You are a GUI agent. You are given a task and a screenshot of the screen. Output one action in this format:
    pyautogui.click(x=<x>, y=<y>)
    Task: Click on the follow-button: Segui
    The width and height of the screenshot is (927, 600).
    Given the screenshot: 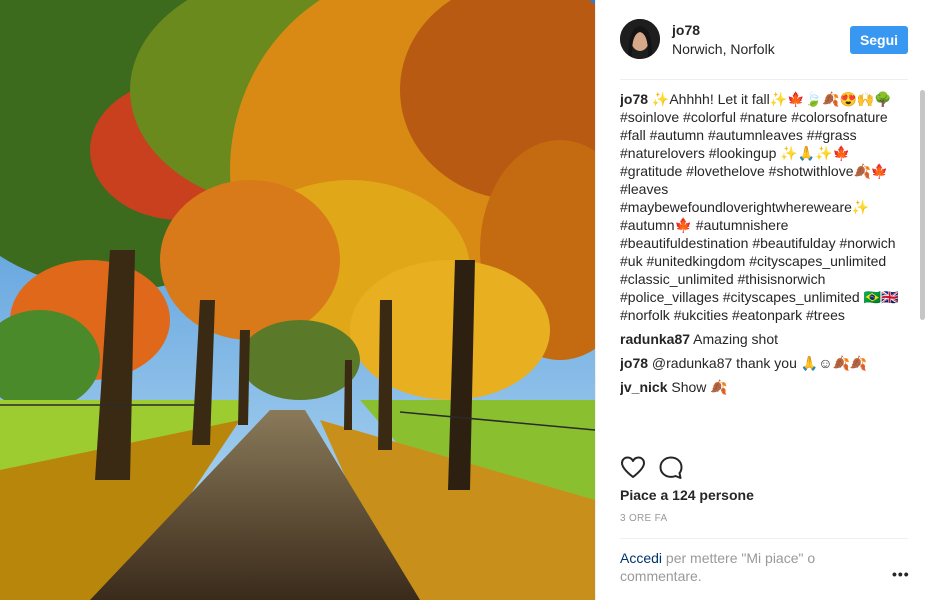 What is the action you would take?
    pyautogui.click(x=879, y=40)
    